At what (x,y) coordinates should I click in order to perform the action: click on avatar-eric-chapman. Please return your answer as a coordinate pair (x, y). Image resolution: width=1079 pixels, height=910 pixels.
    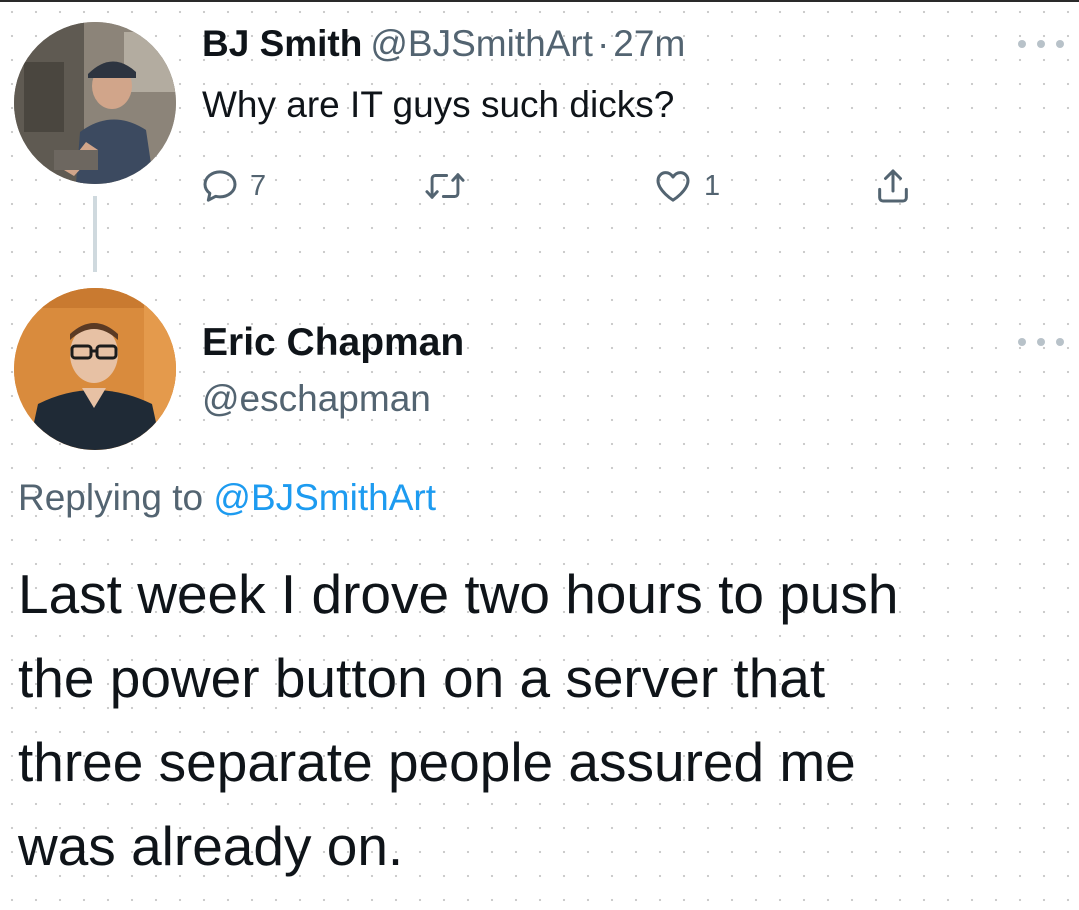
    Looking at the image, I should click on (95, 369).